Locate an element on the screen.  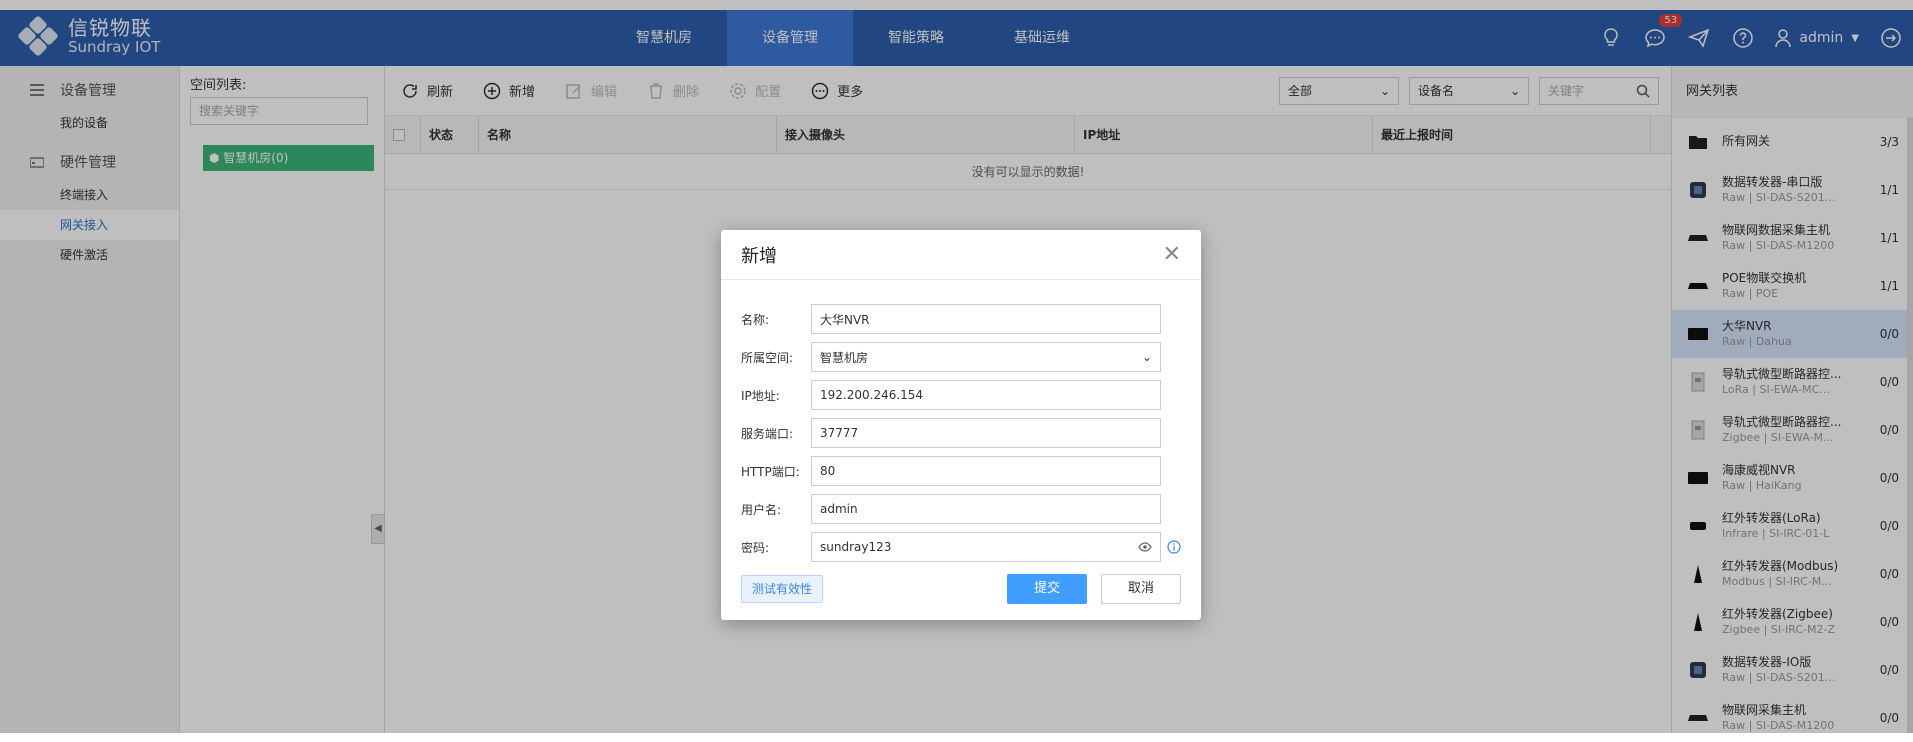
username-label: 用户名: is located at coordinates (761, 509).